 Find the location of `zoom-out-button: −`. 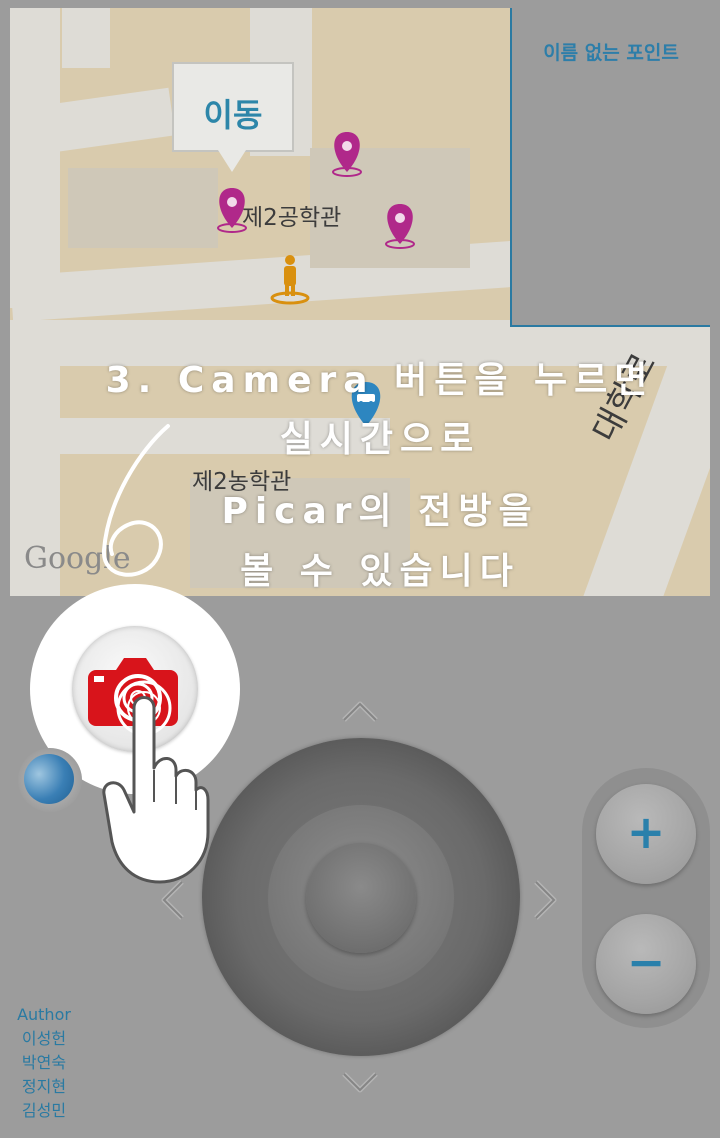

zoom-out-button: − is located at coordinates (646, 964).